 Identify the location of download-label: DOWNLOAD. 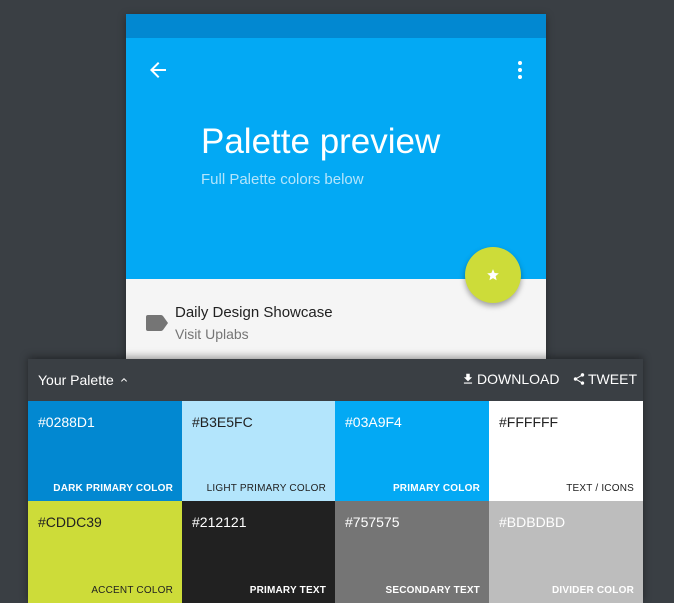
(518, 379).